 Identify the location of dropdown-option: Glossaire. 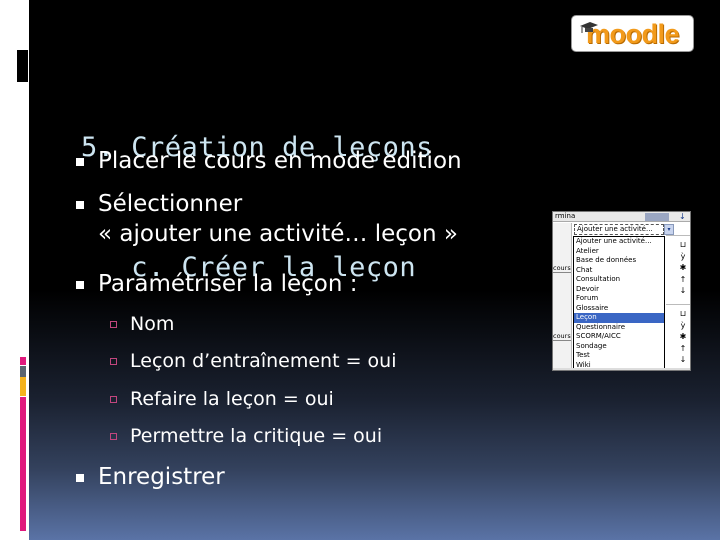
(619, 309).